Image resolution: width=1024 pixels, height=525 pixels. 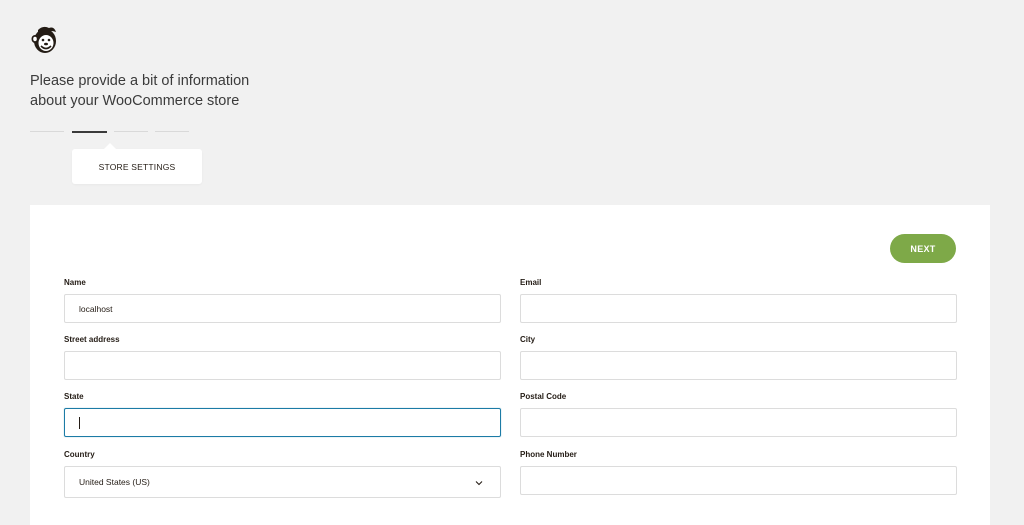 What do you see at coordinates (131, 131) in the screenshot?
I see `step-3-indicator` at bounding box center [131, 131].